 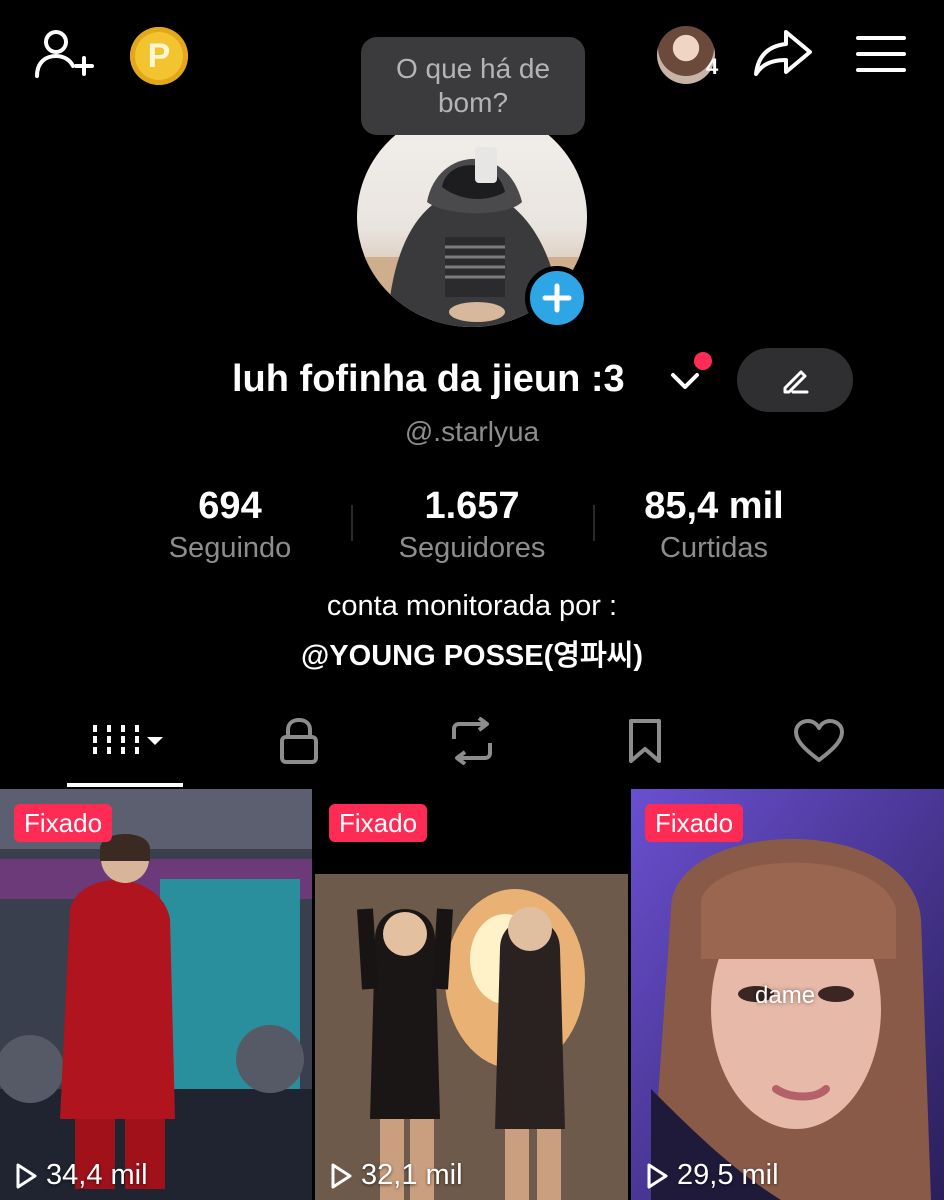 I want to click on view-count-text: 34,4 mil, so click(x=97, y=1175).